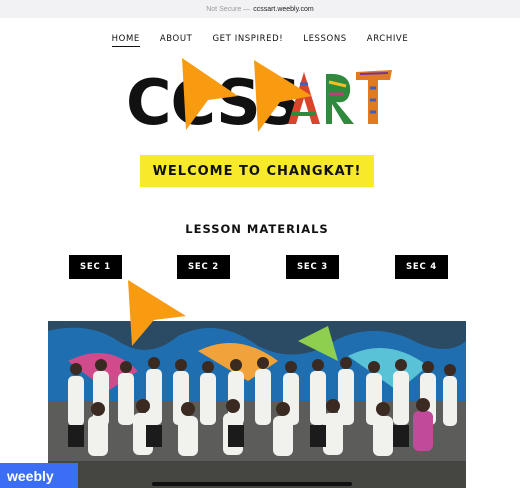  I want to click on nav-about: ABOUT, so click(176, 40).